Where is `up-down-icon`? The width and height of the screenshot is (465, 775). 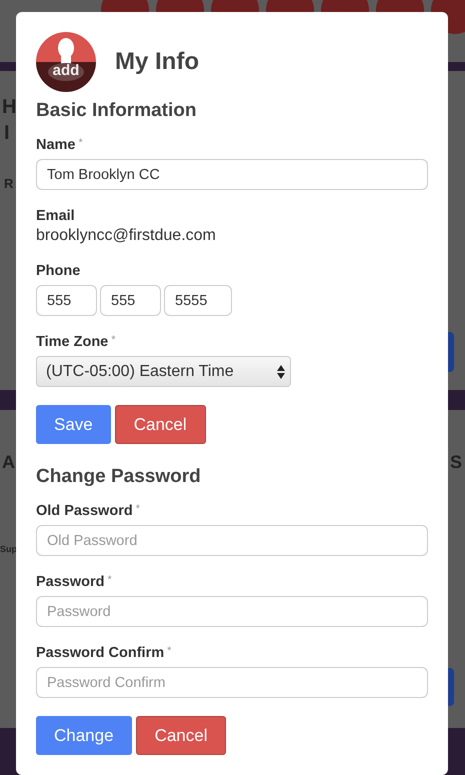 up-down-icon is located at coordinates (281, 371).